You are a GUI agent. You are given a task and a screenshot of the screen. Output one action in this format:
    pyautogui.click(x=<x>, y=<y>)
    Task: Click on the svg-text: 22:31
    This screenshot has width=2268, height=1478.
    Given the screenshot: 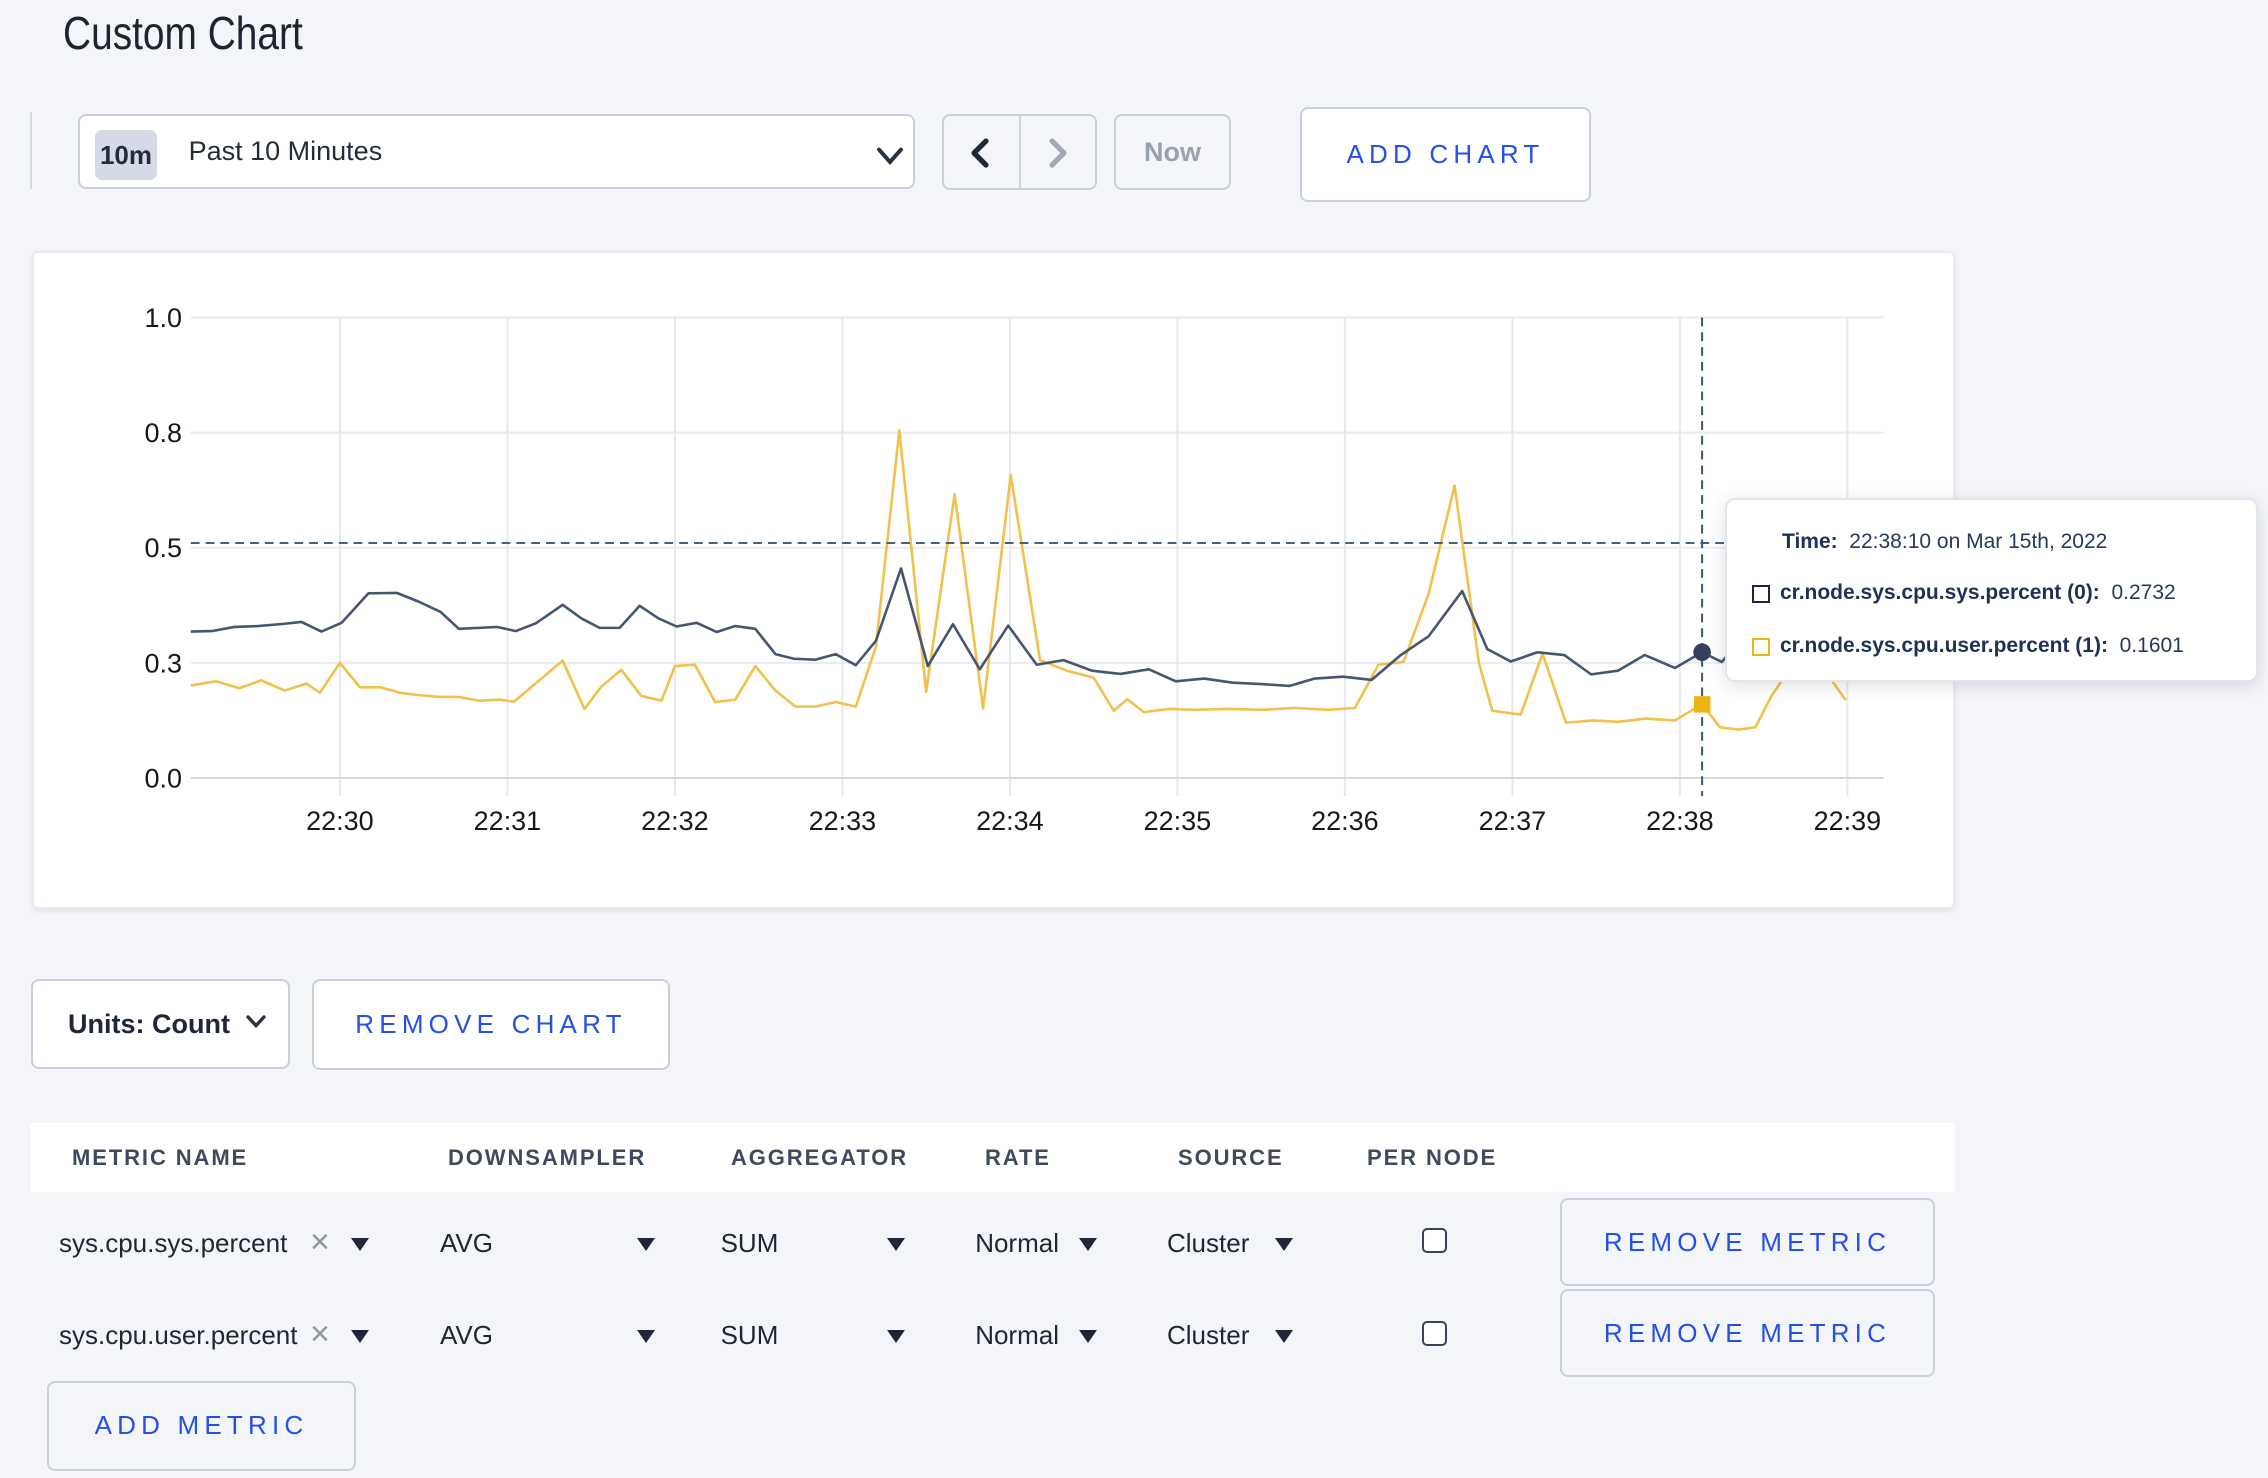 What is the action you would take?
    pyautogui.click(x=507, y=821)
    